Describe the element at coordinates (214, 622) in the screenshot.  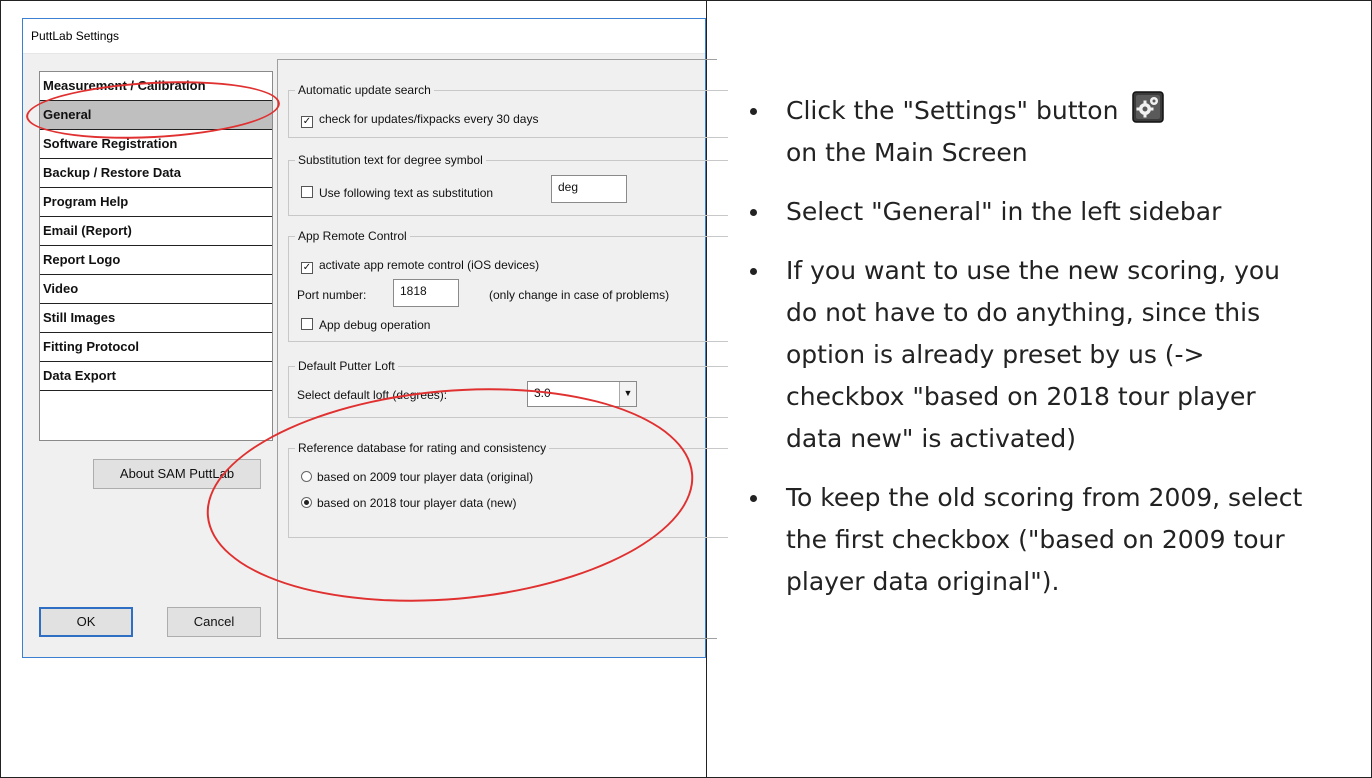
I see `cancel-button: Cancel` at that location.